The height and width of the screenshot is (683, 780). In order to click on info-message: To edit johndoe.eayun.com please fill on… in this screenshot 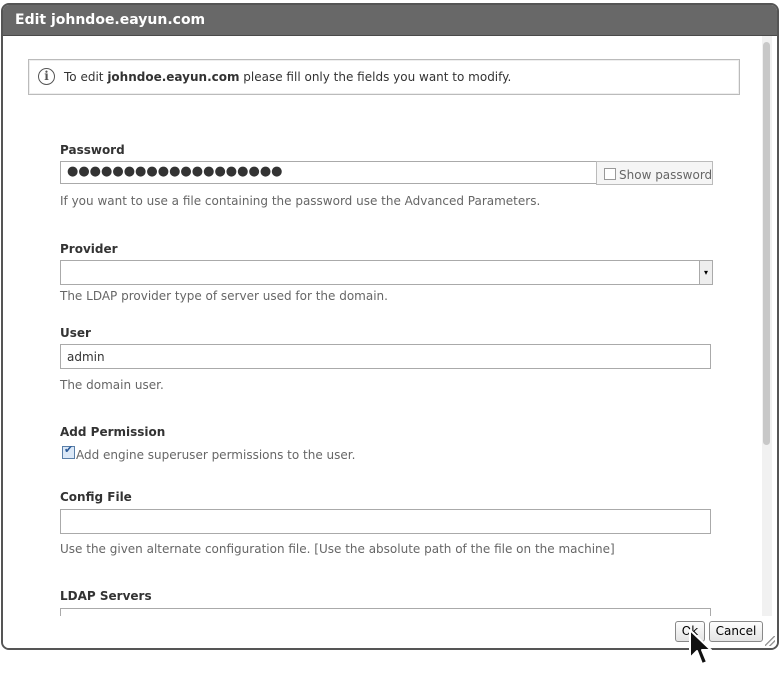, I will do `click(287, 77)`.